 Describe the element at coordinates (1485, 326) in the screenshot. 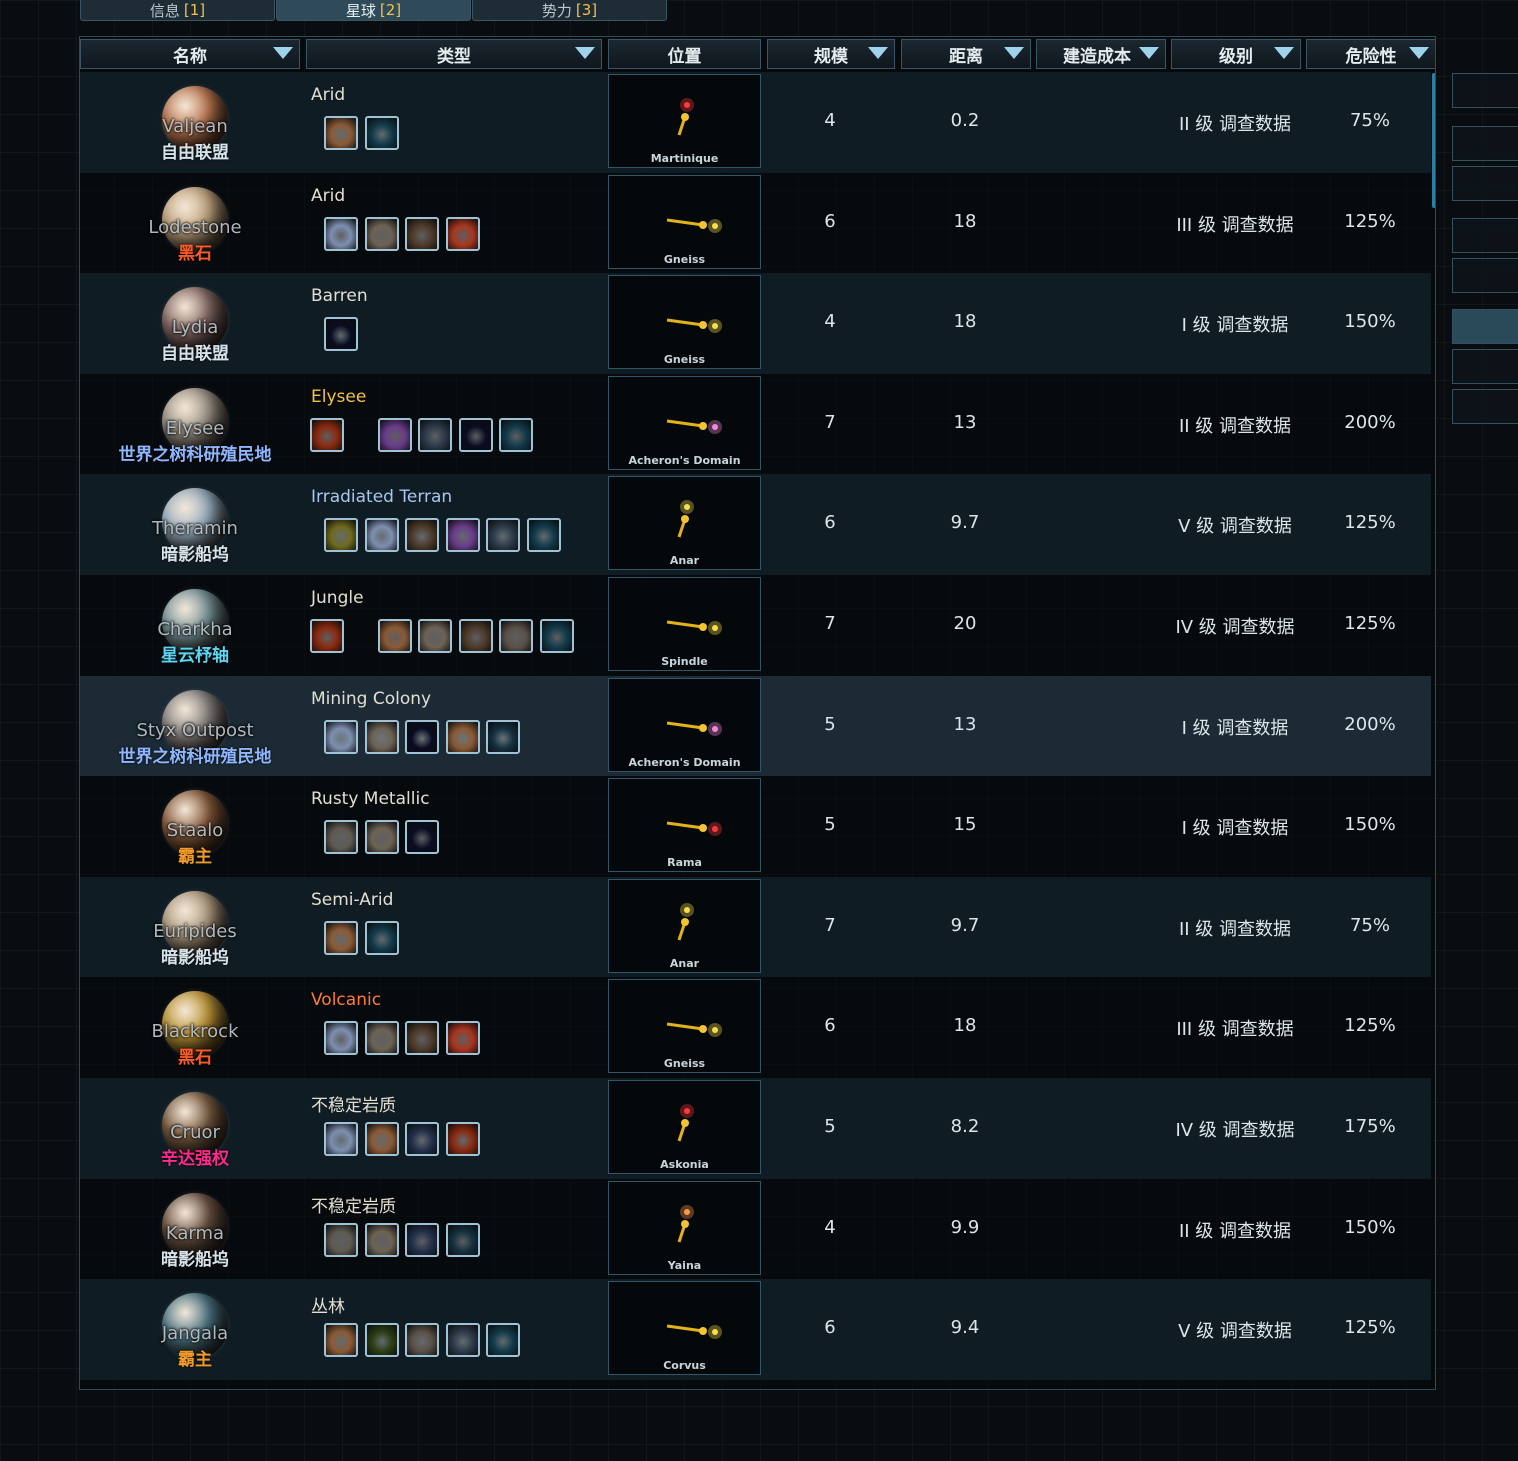

I see `side-button-active` at that location.